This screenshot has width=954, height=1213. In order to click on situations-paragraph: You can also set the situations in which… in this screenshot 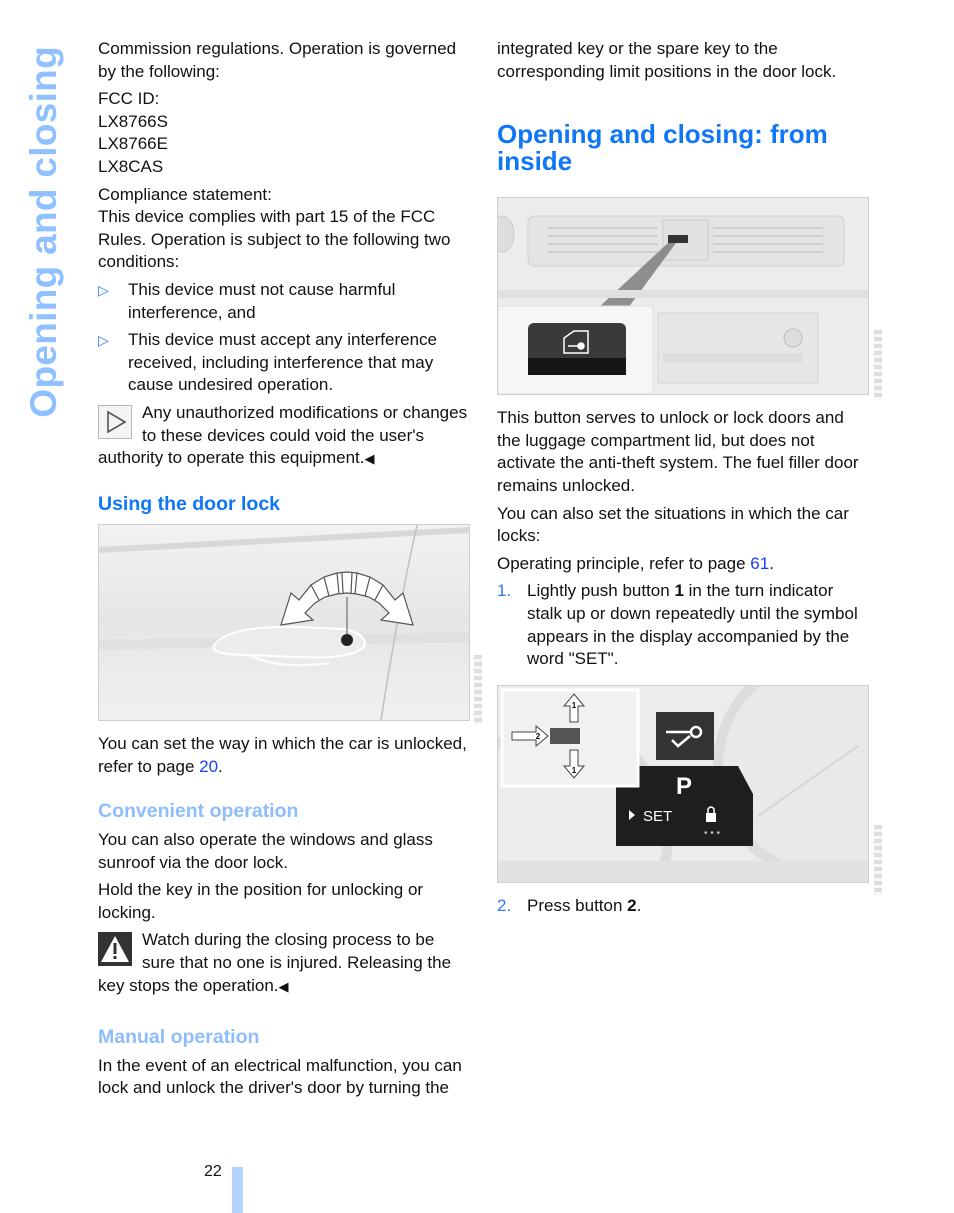, I will do `click(673, 524)`.